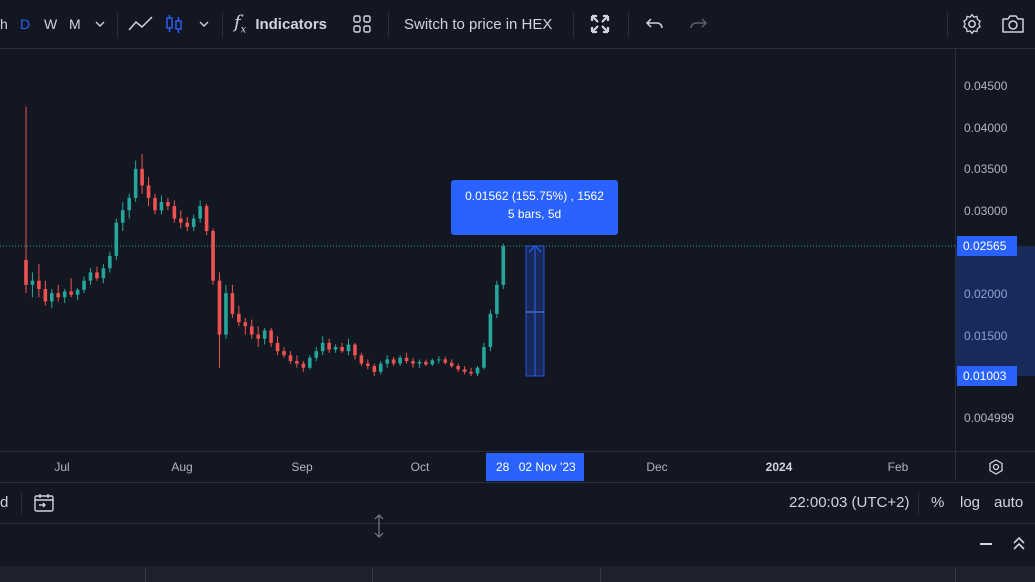 Image resolution: width=1035 pixels, height=582 pixels. Describe the element at coordinates (379, 528) in the screenshot. I see `panel-resize-handle` at that location.